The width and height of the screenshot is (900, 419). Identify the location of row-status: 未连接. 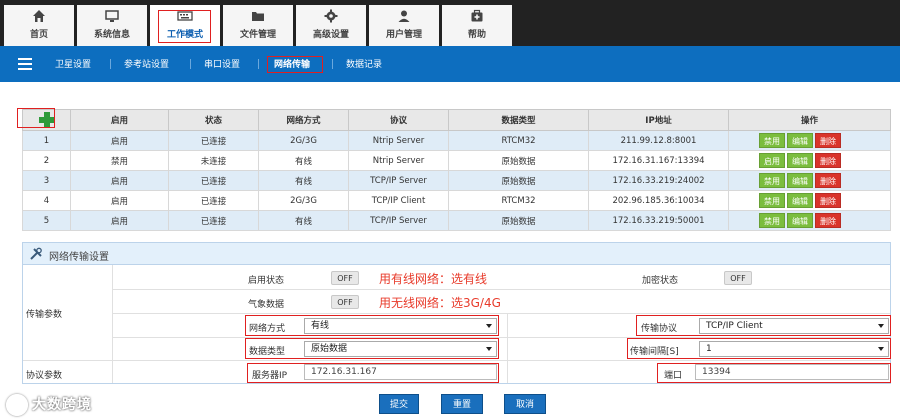
(213, 160).